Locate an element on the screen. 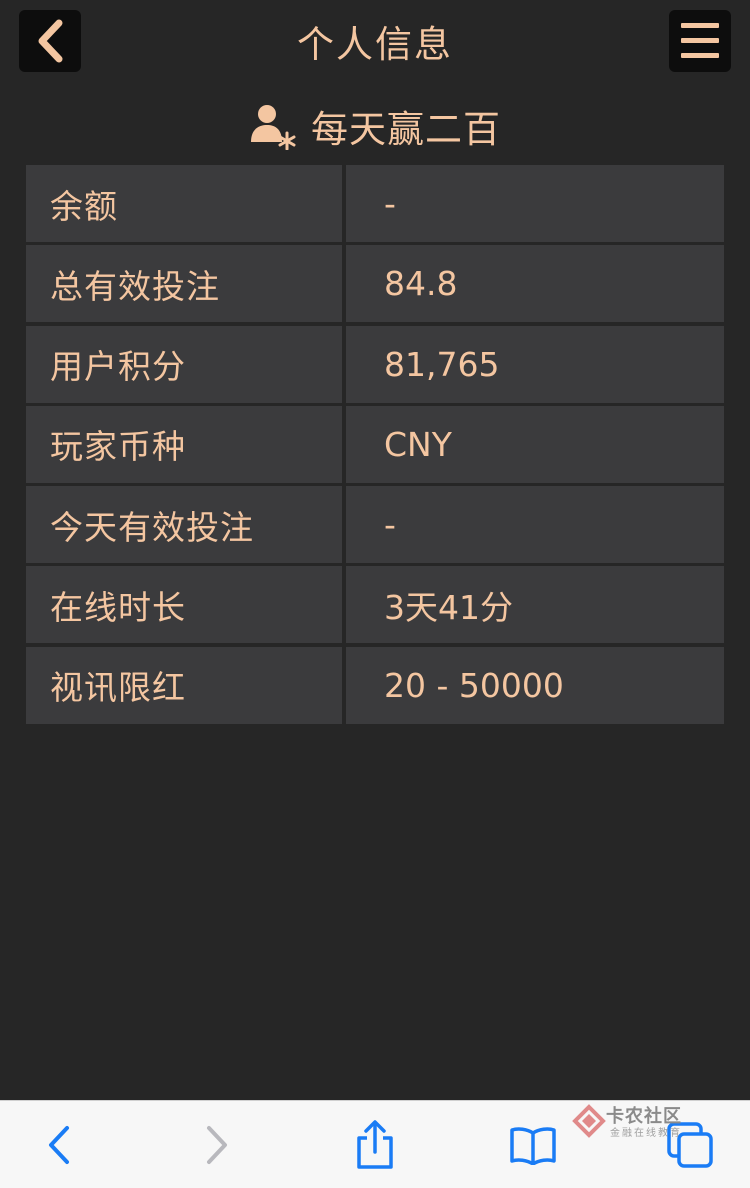 This screenshot has height=1188, width=750. browser-toolbar: 卡农社区 金融在线教育 is located at coordinates (375, 1144).